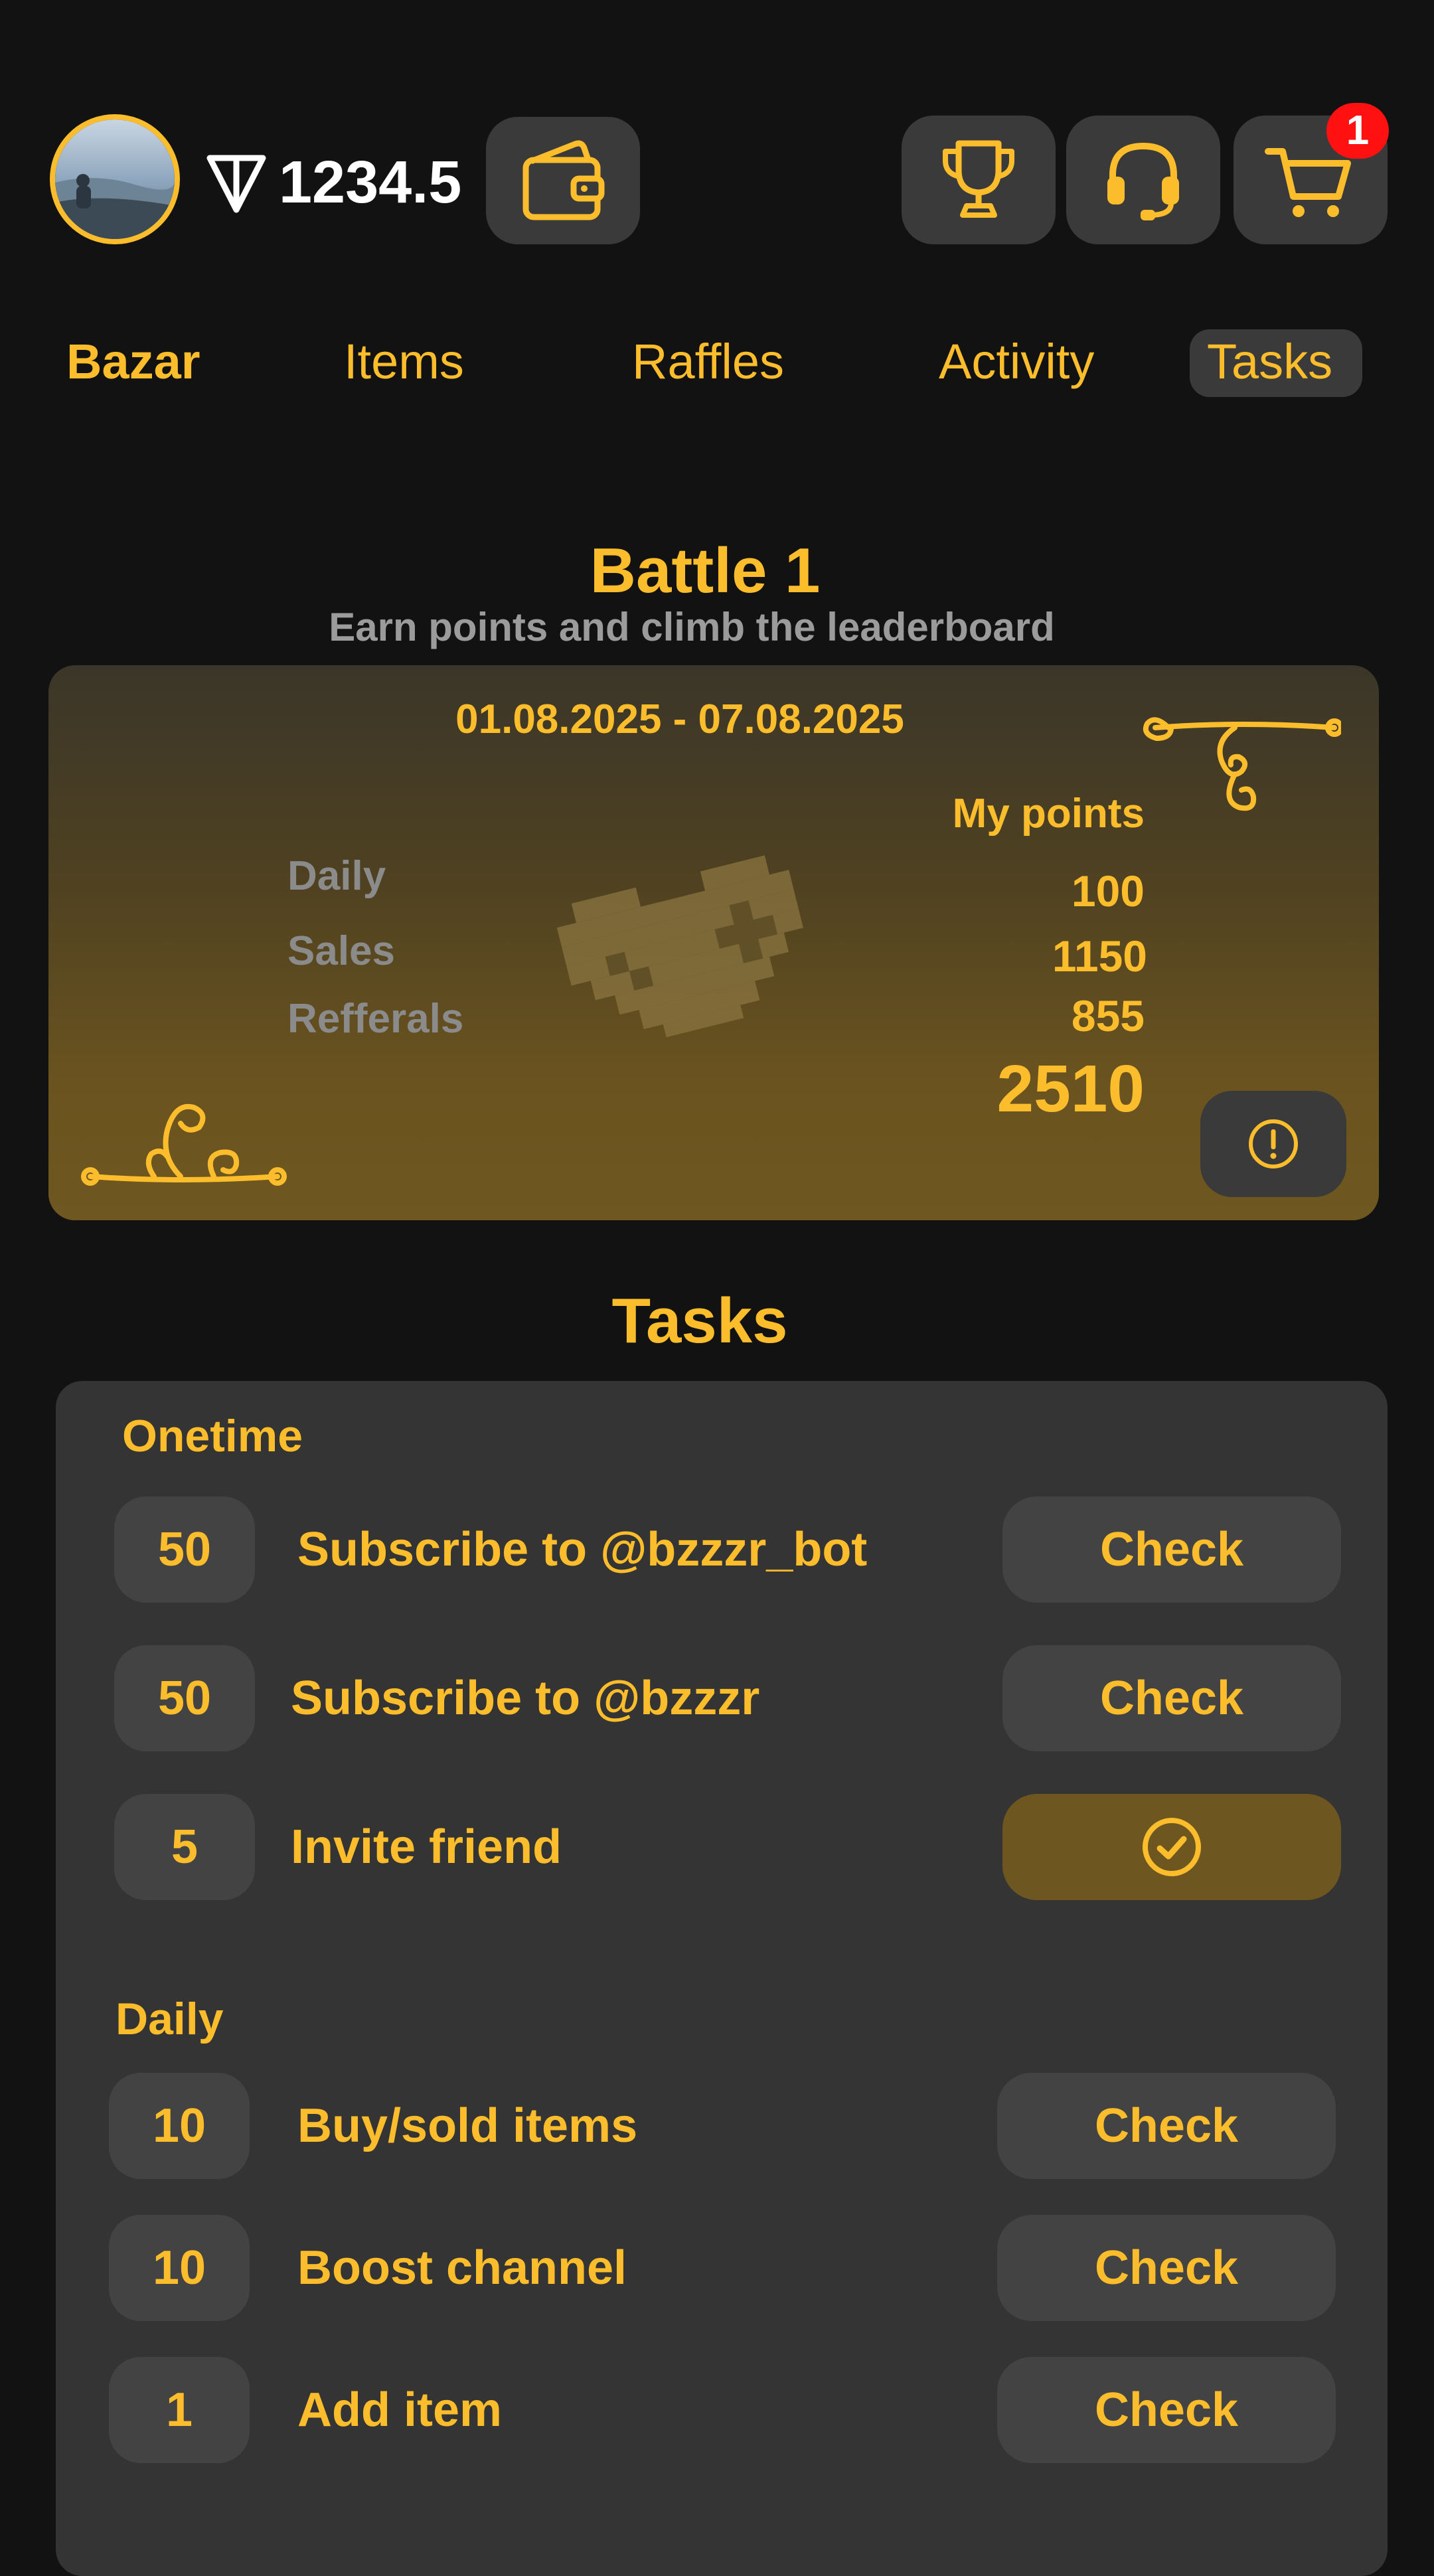  Describe the element at coordinates (467, 2125) in the screenshot. I see `task-label: Buy/sold items` at that location.